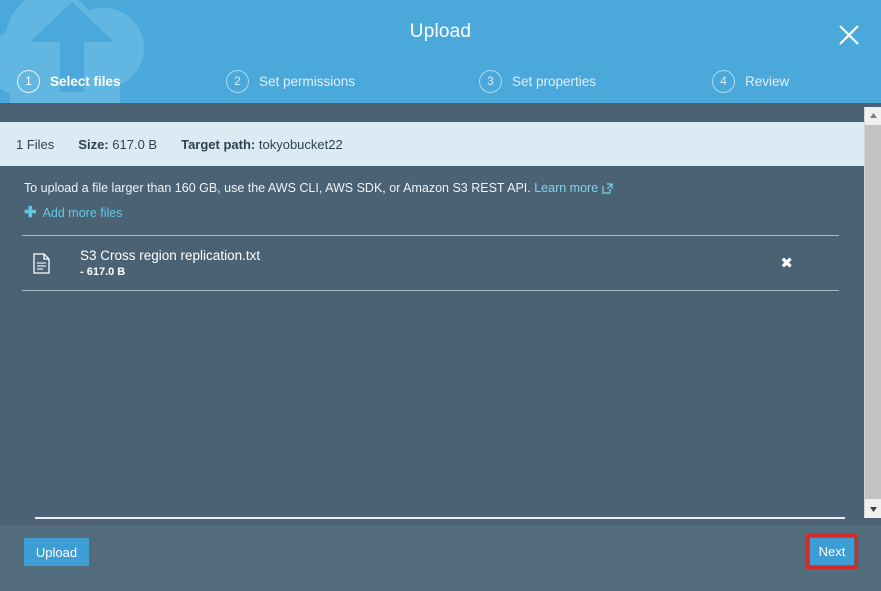 The image size is (881, 591). I want to click on step-select-files: 1 Select files, so click(69, 81).